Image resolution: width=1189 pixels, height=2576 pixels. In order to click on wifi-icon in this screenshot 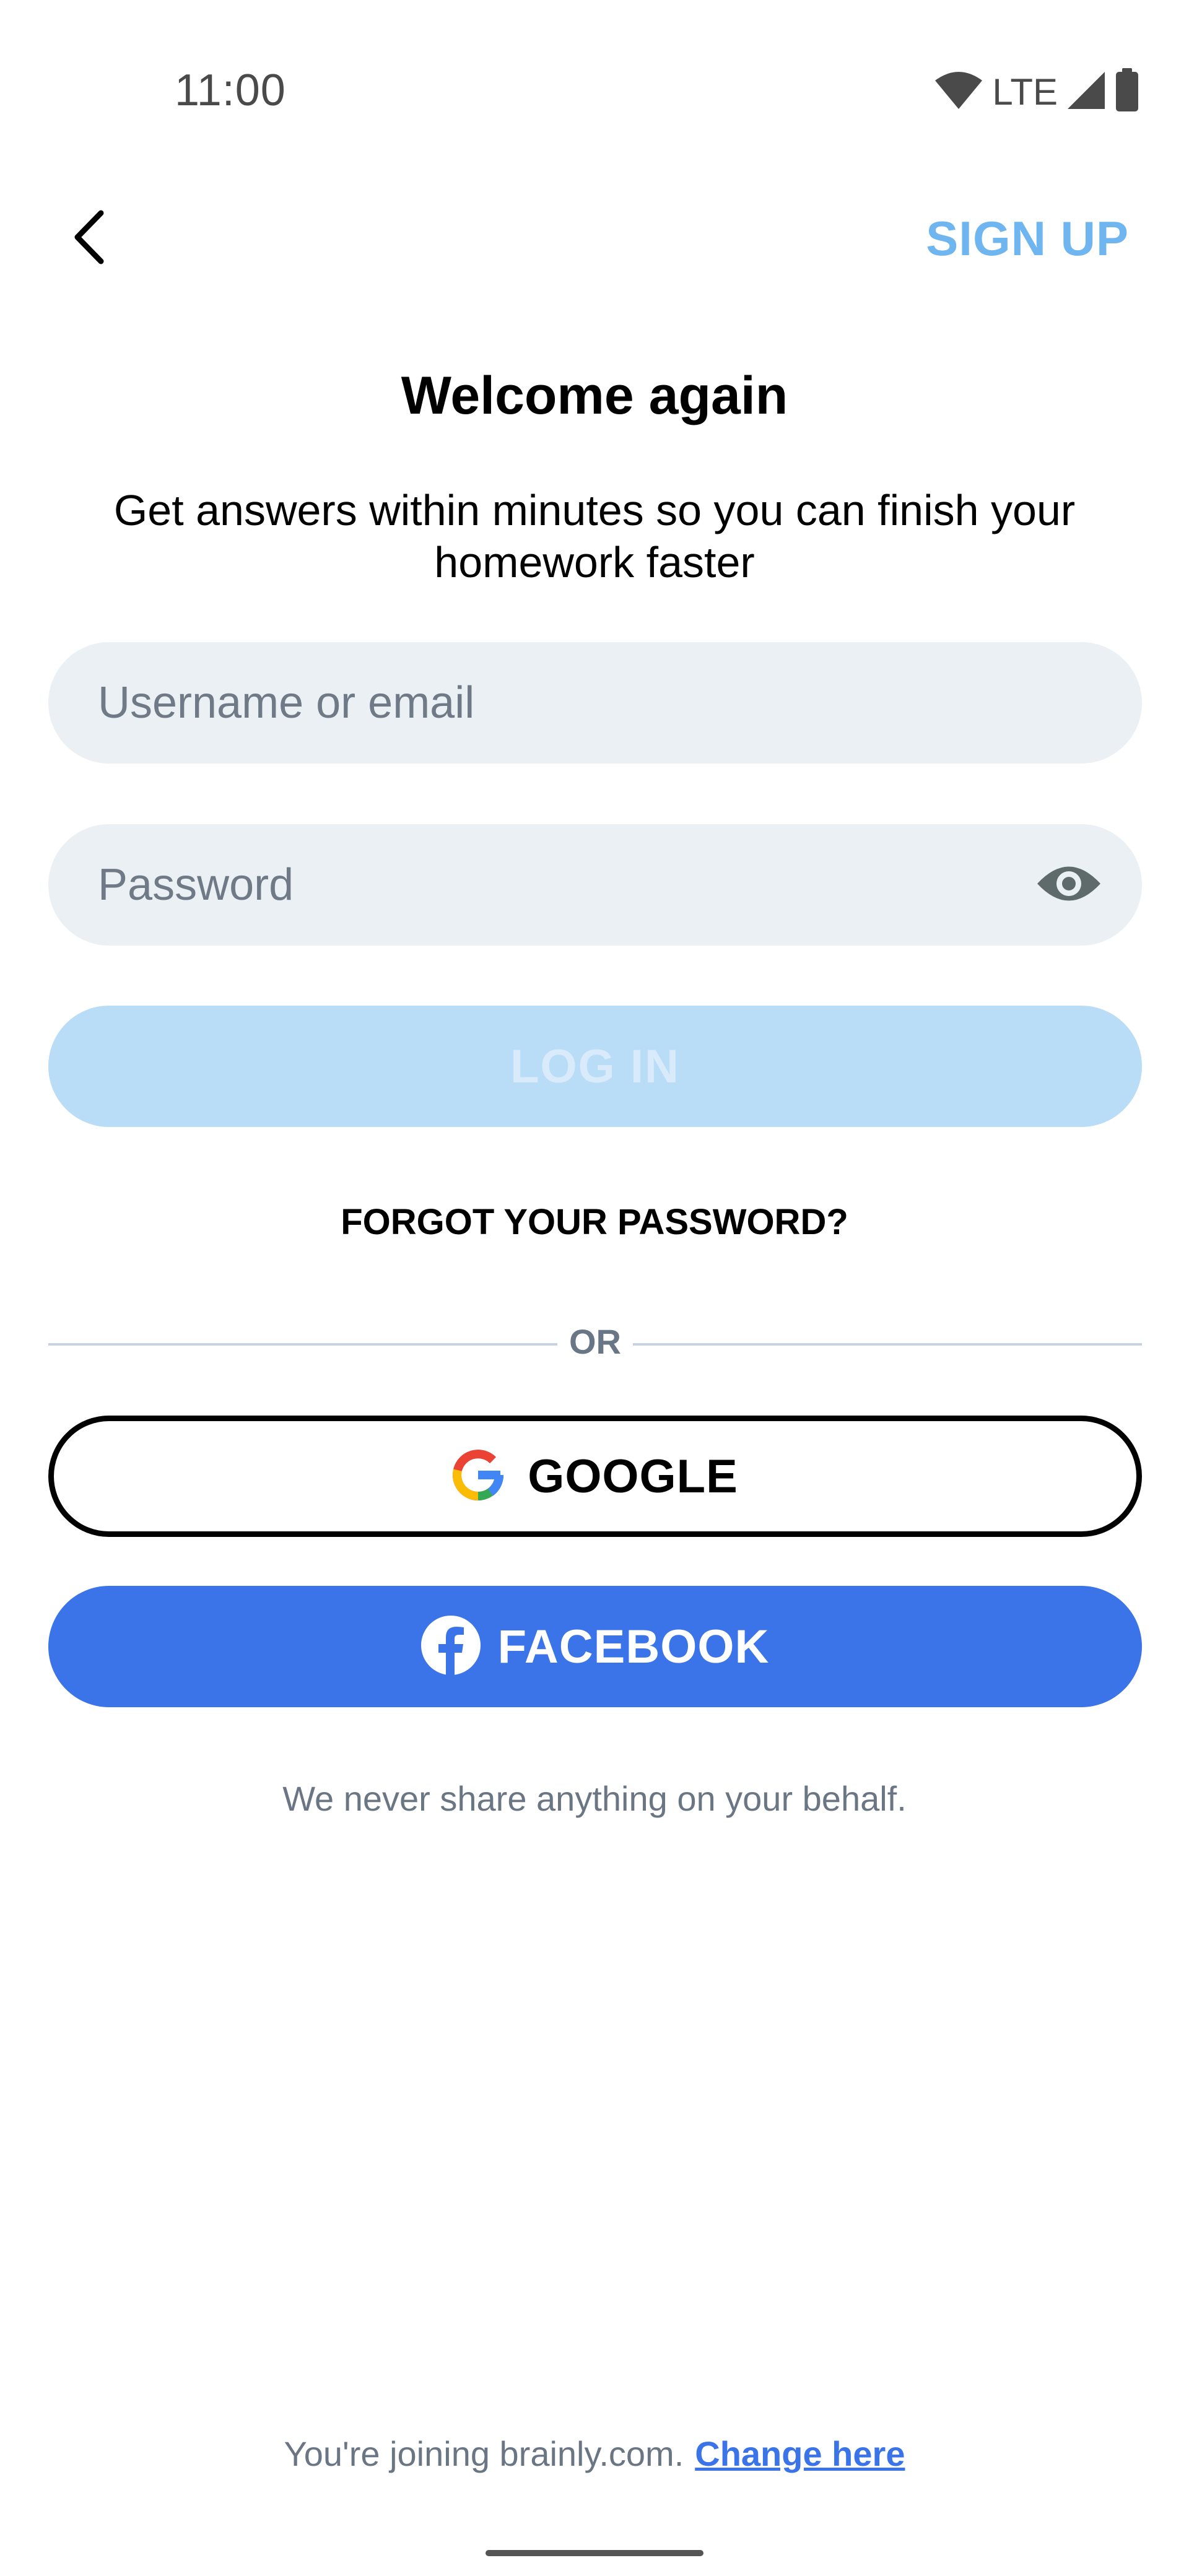, I will do `click(958, 92)`.